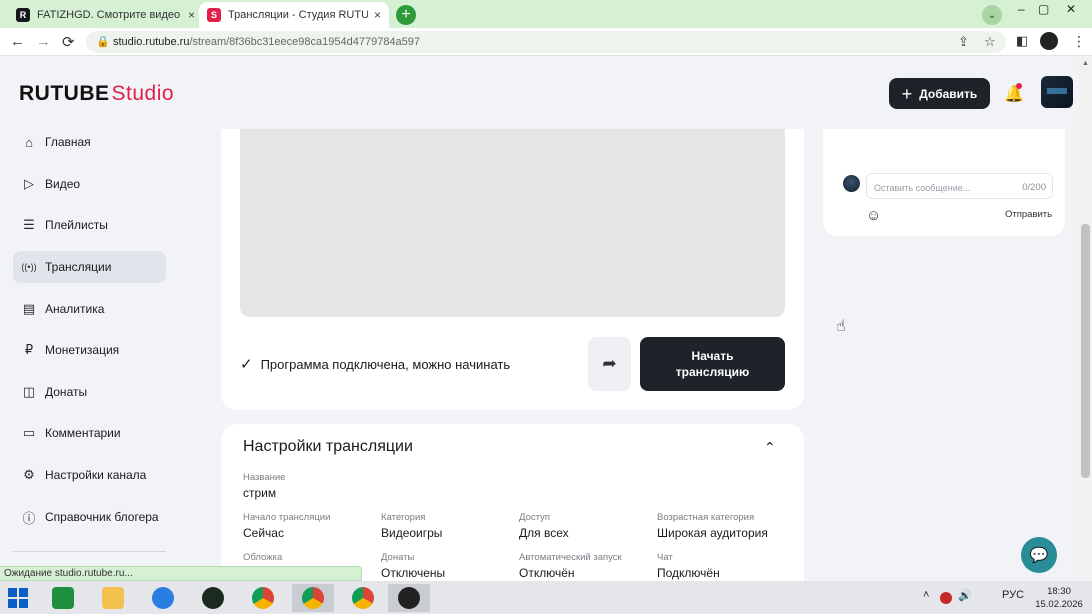  Describe the element at coordinates (406, 15) in the screenshot. I see `new-tab-button: +` at that location.